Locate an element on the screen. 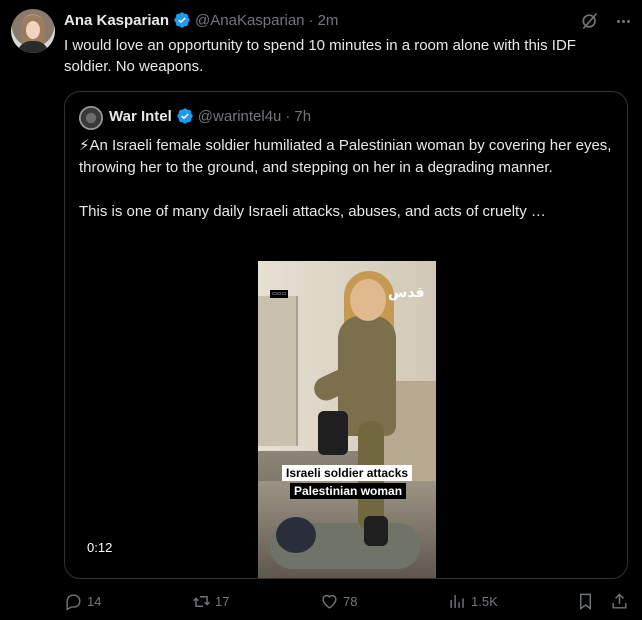 This screenshot has width=642, height=620. views-button: 1.5K is located at coordinates (473, 601).